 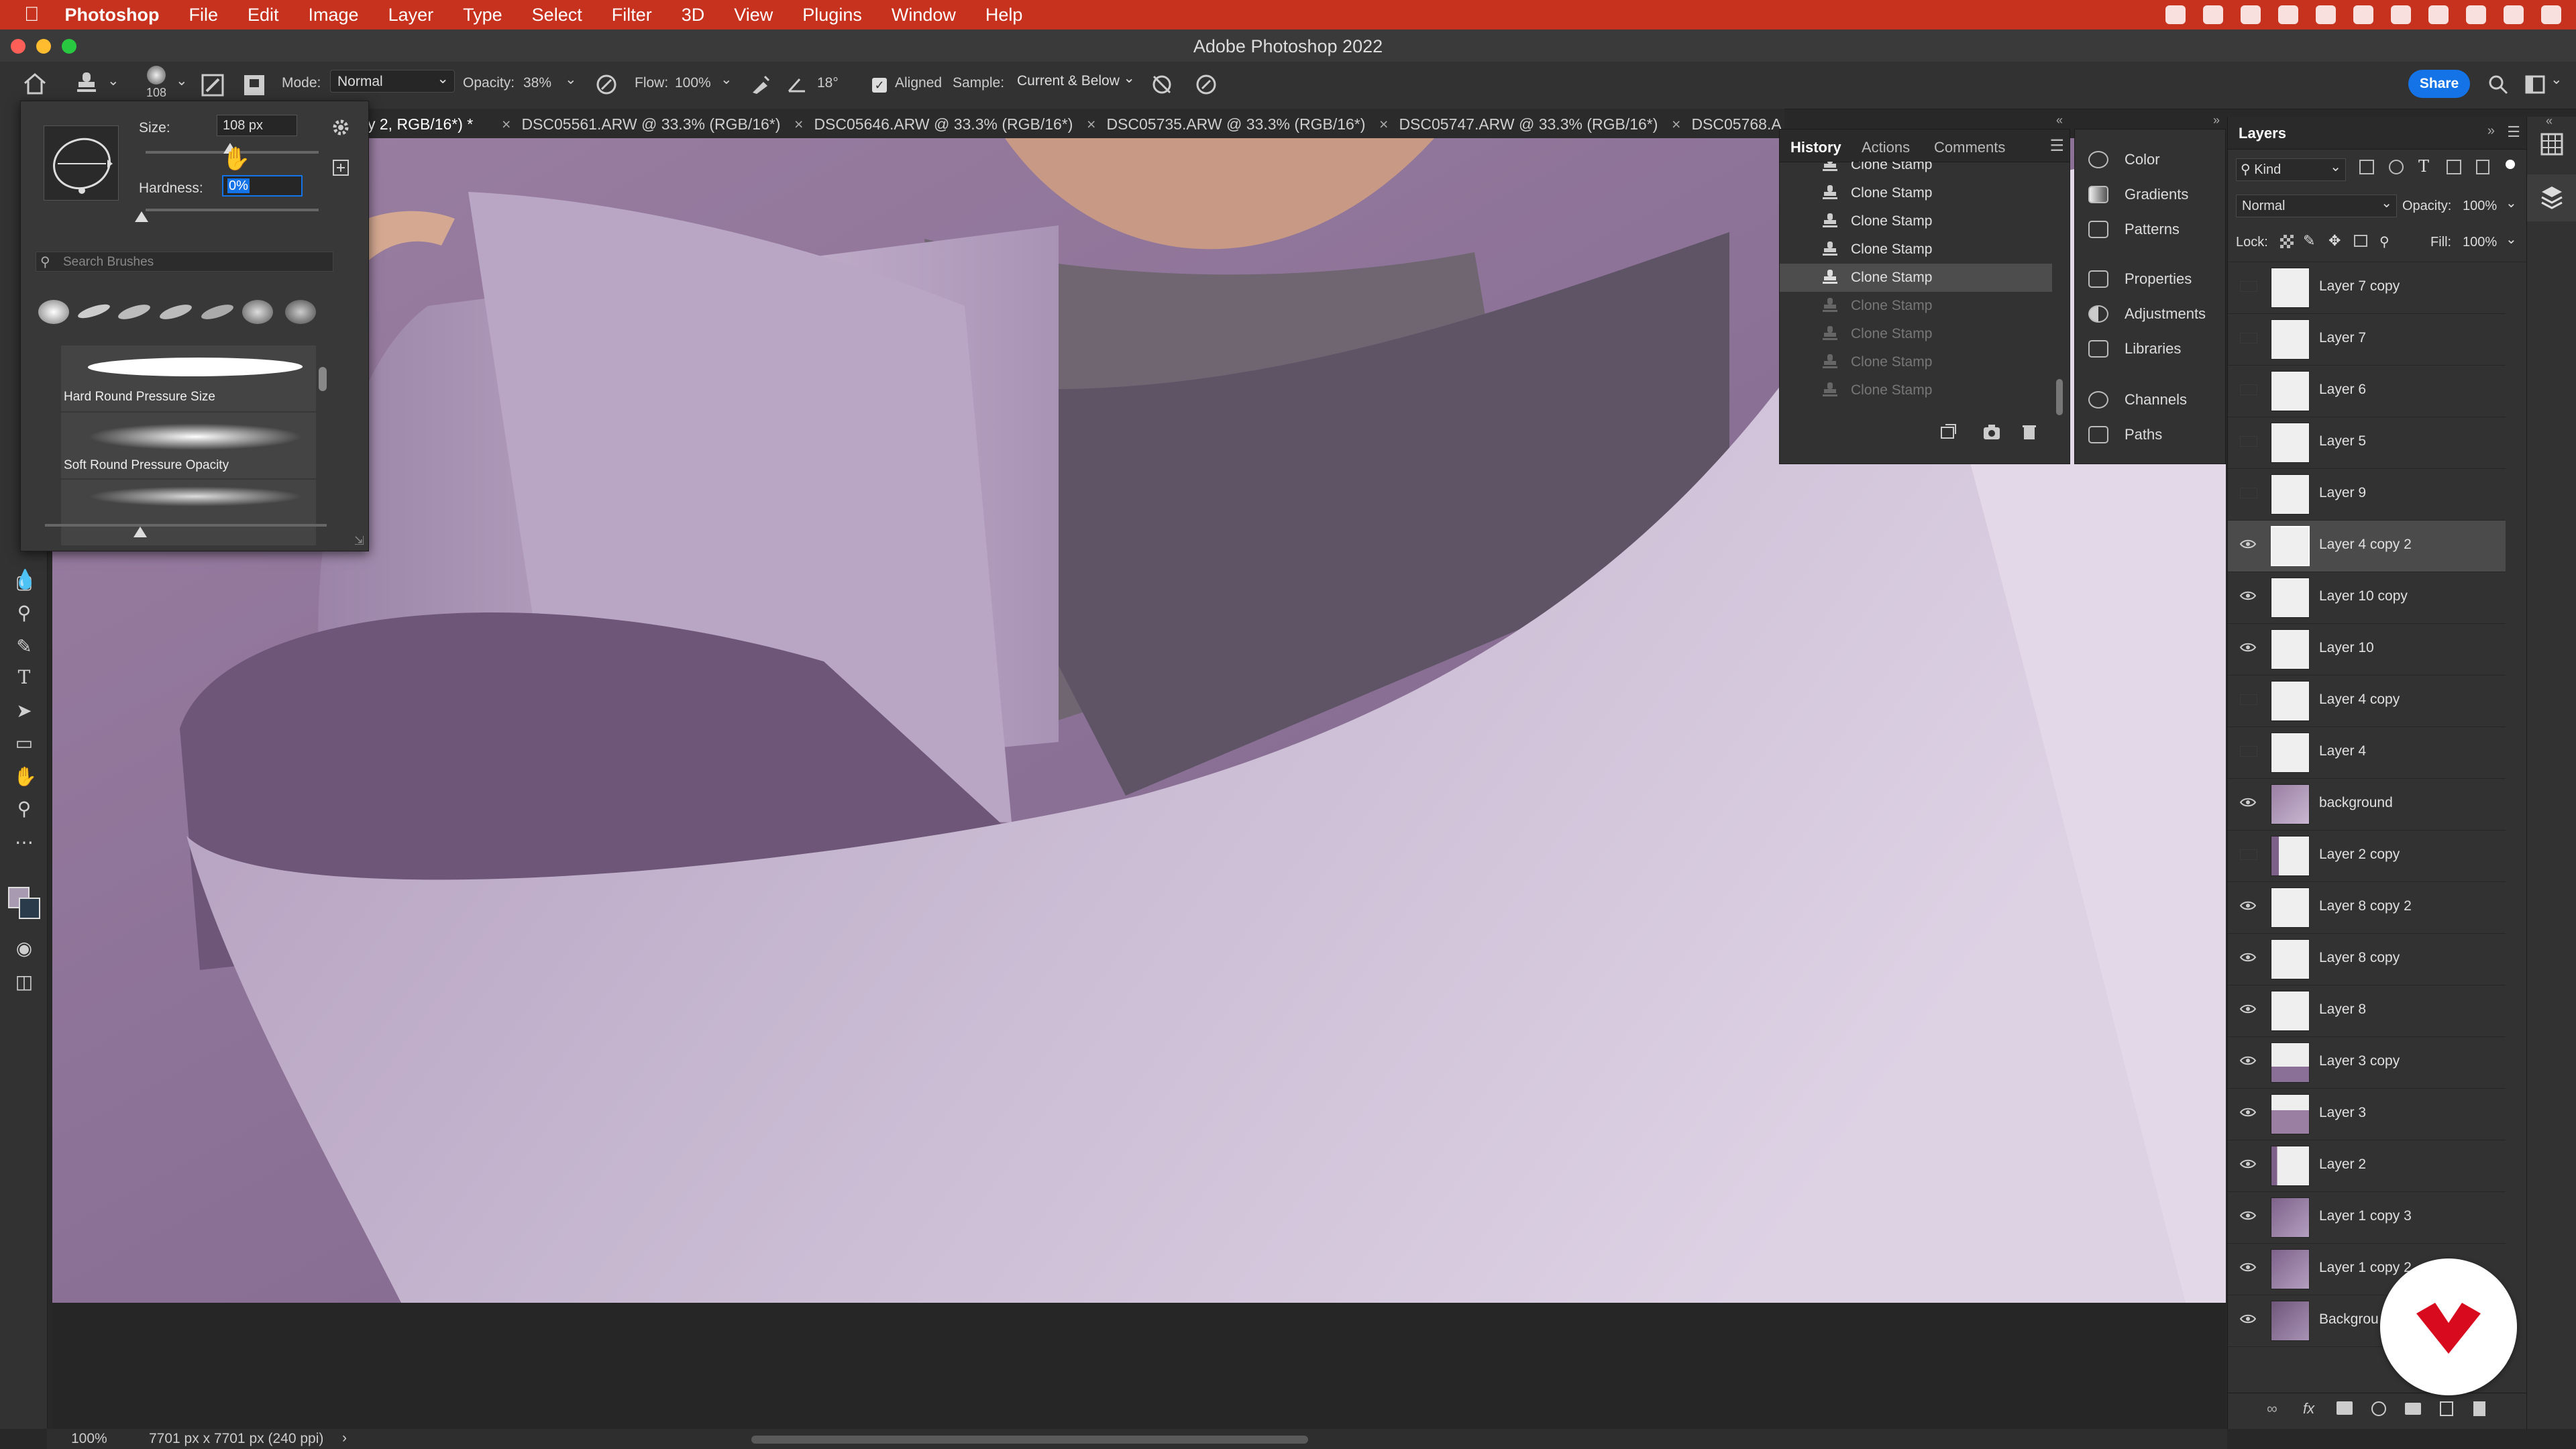 I want to click on filter-type-icon: T, so click(x=2423, y=166).